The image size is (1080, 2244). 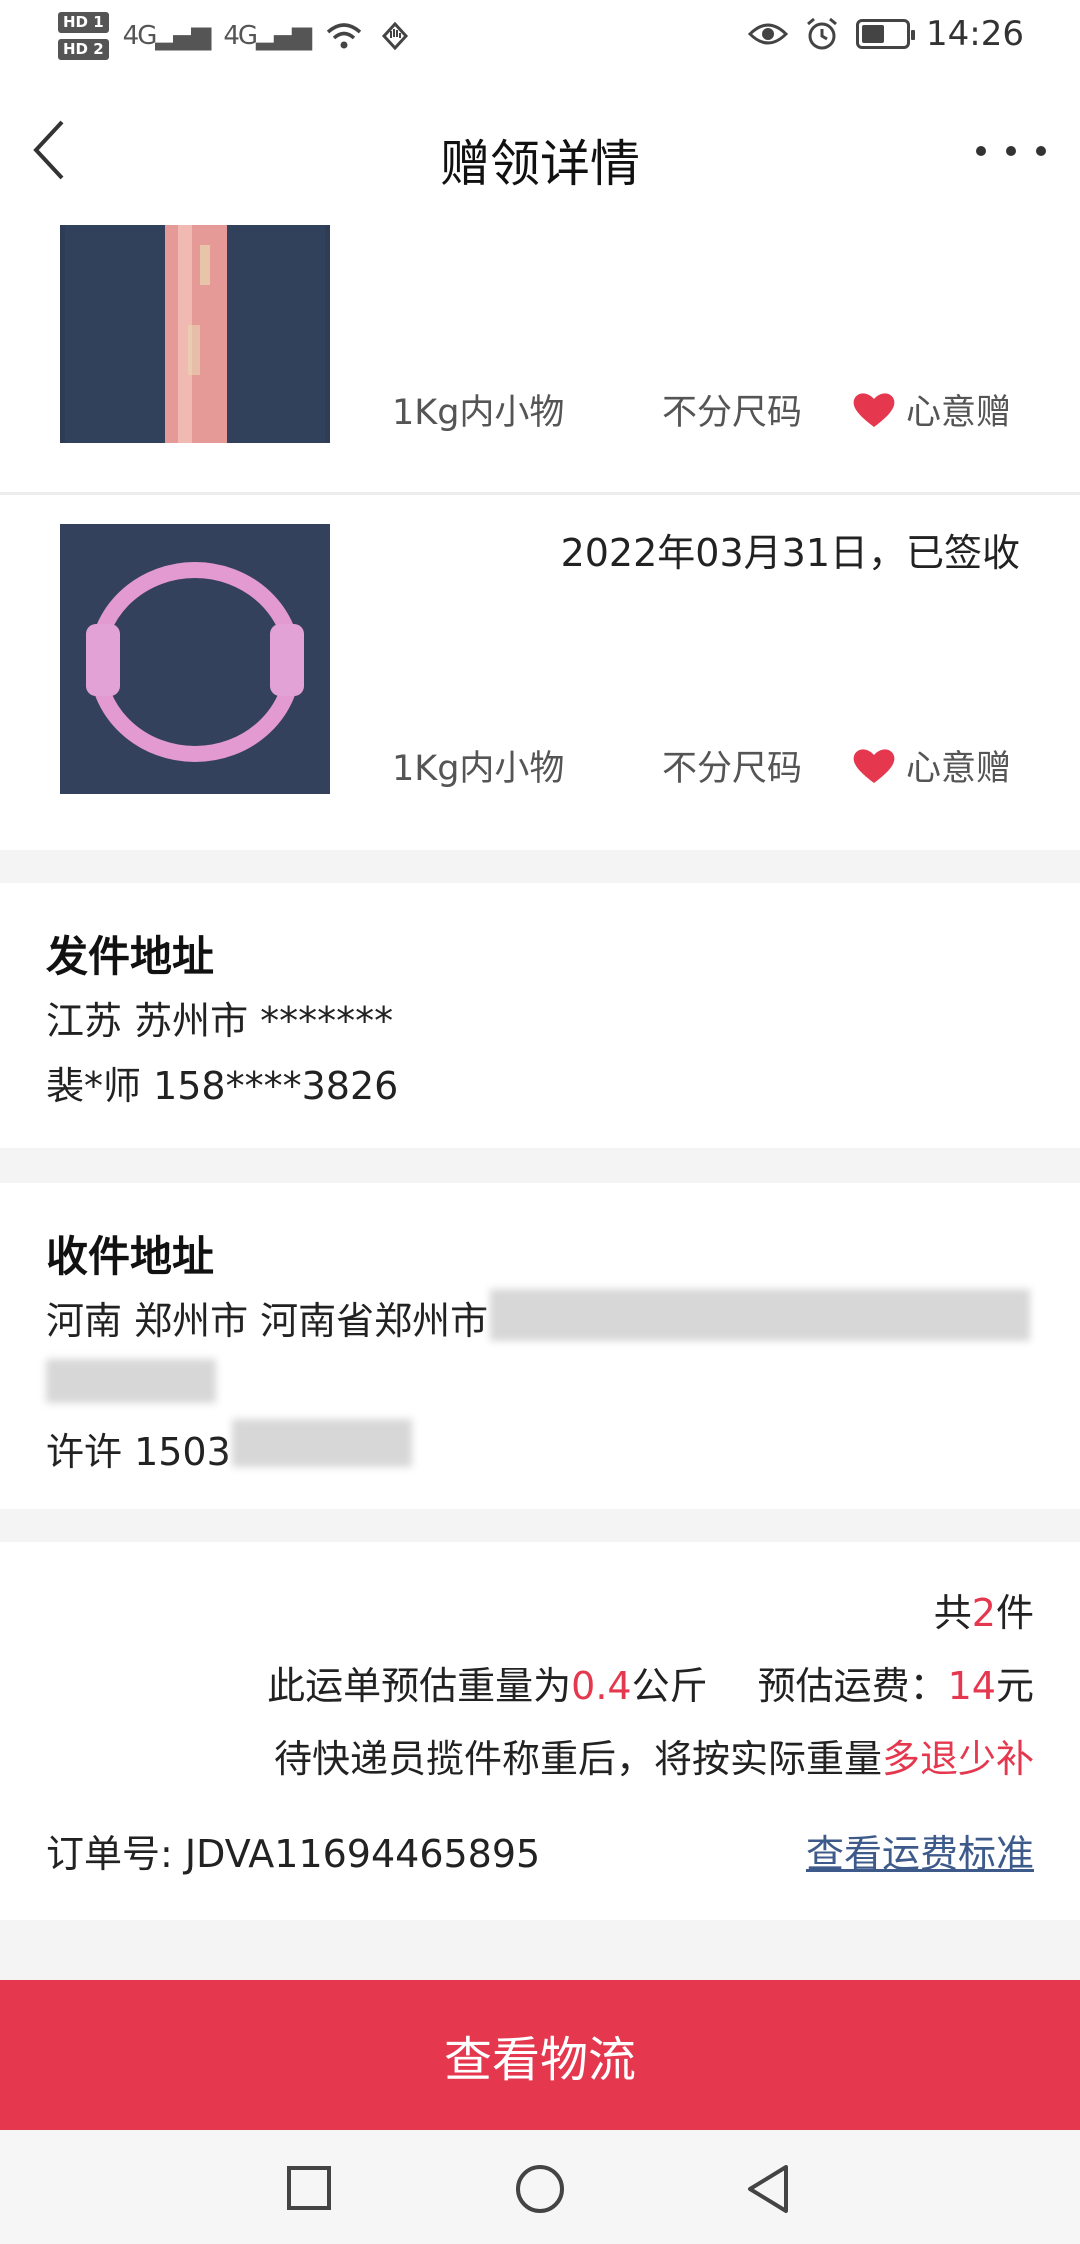 I want to click on wifi-icon, so click(x=344, y=36).